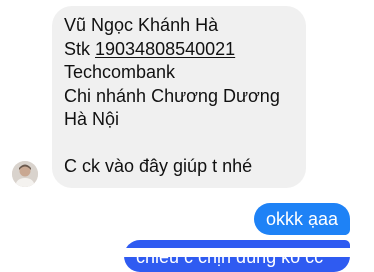 The height and width of the screenshot is (272, 374). What do you see at coordinates (80, 48) in the screenshot?
I see `account-prefix: Stk` at bounding box center [80, 48].